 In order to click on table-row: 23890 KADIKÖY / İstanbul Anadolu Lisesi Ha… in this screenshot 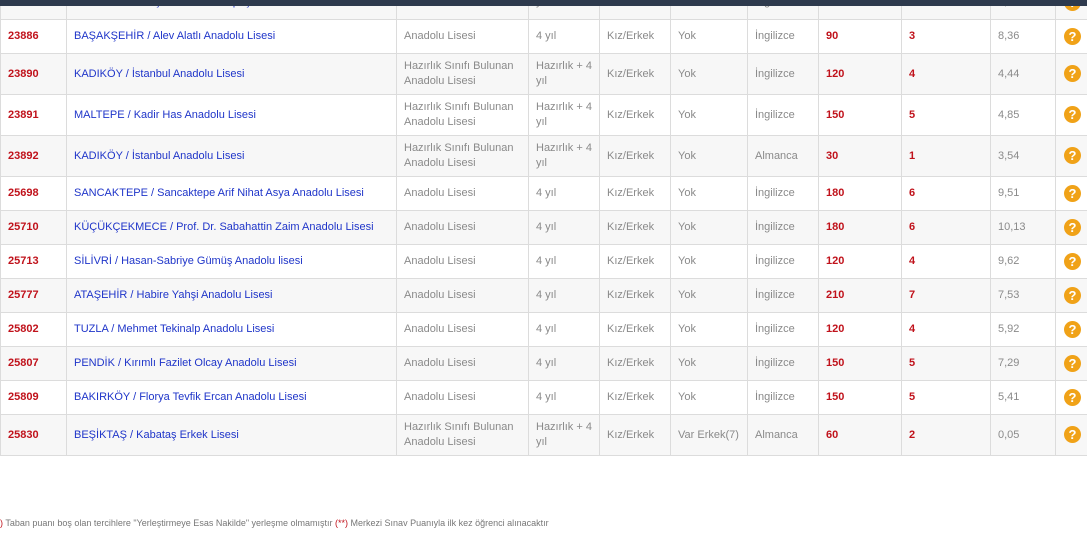, I will do `click(543, 74)`.